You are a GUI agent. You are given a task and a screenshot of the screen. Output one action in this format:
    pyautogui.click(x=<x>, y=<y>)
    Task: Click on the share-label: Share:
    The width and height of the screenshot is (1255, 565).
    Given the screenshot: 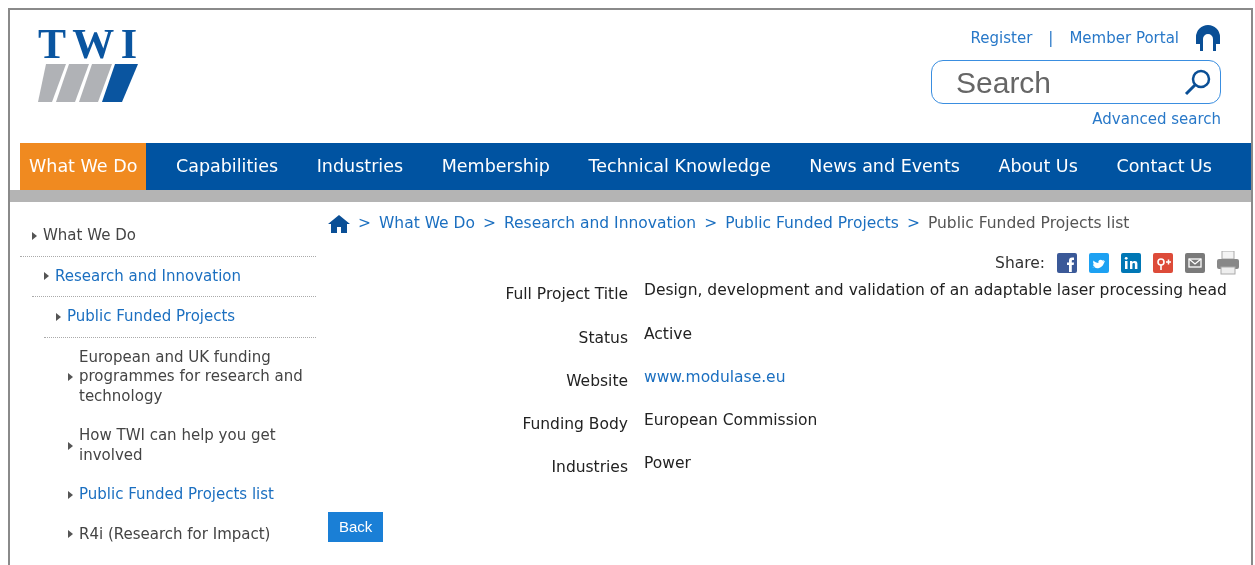 What is the action you would take?
    pyautogui.click(x=1020, y=263)
    